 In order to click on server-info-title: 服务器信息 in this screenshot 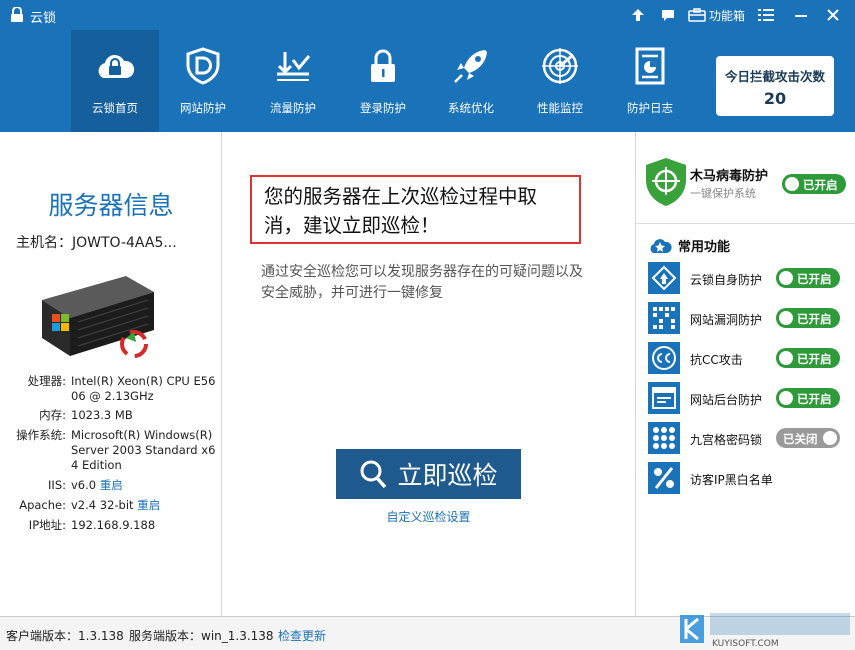, I will do `click(111, 205)`.